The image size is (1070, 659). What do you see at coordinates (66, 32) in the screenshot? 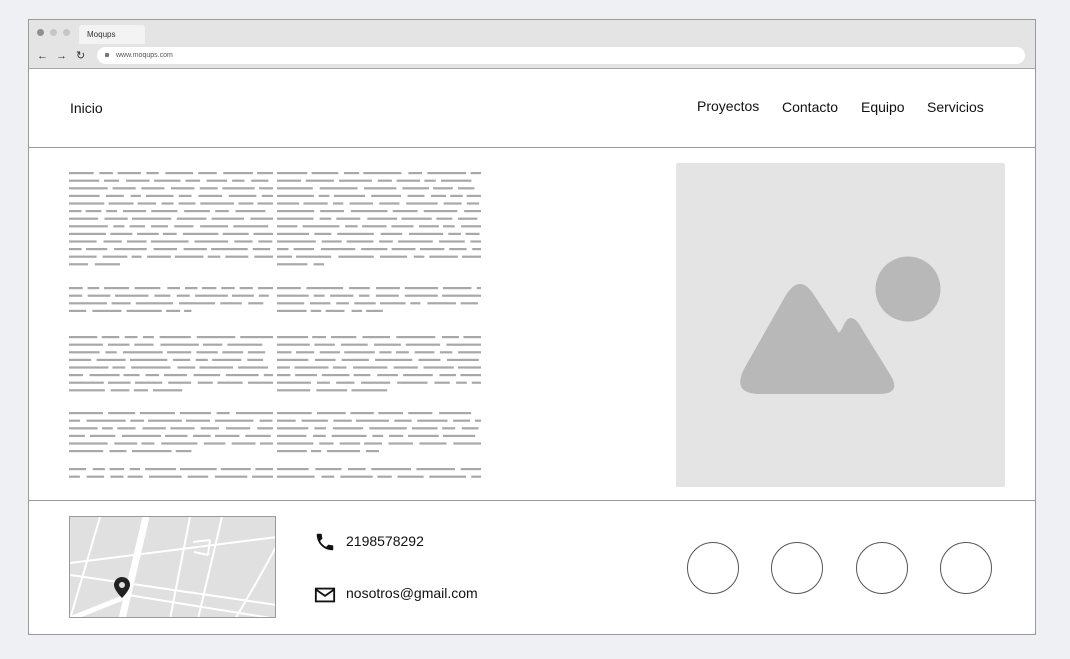
I see `maximize-dot-icon` at bounding box center [66, 32].